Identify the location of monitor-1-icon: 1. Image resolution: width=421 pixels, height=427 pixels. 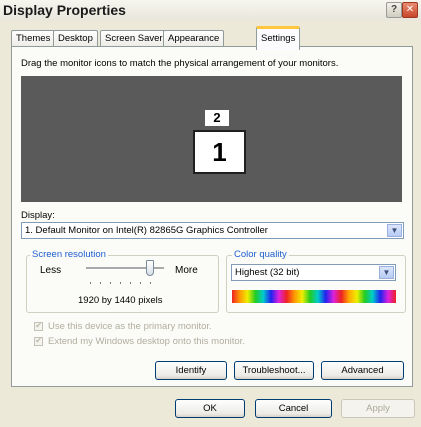
(219, 152).